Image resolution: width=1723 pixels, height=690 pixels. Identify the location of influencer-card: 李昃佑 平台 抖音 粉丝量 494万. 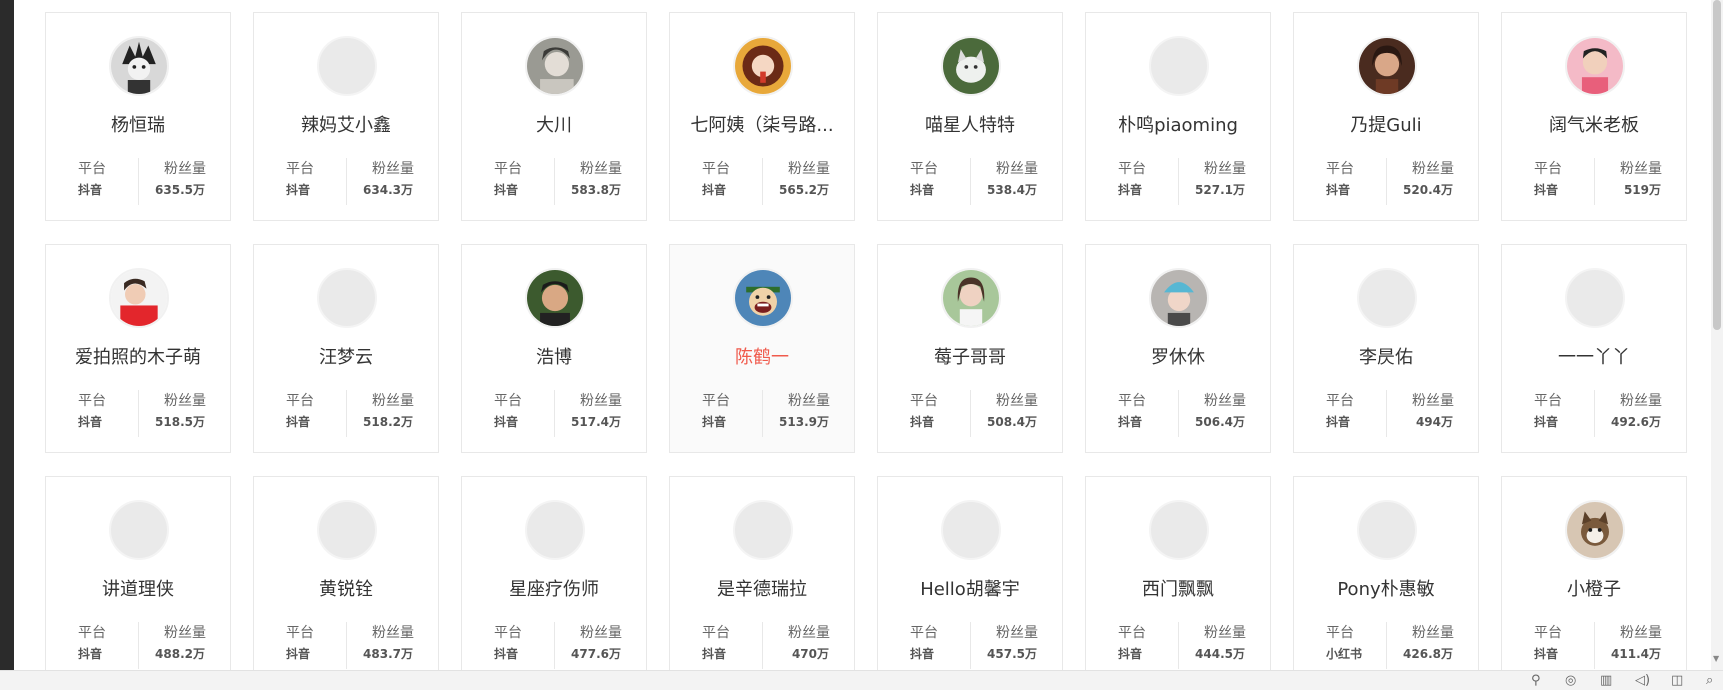
(1386, 348).